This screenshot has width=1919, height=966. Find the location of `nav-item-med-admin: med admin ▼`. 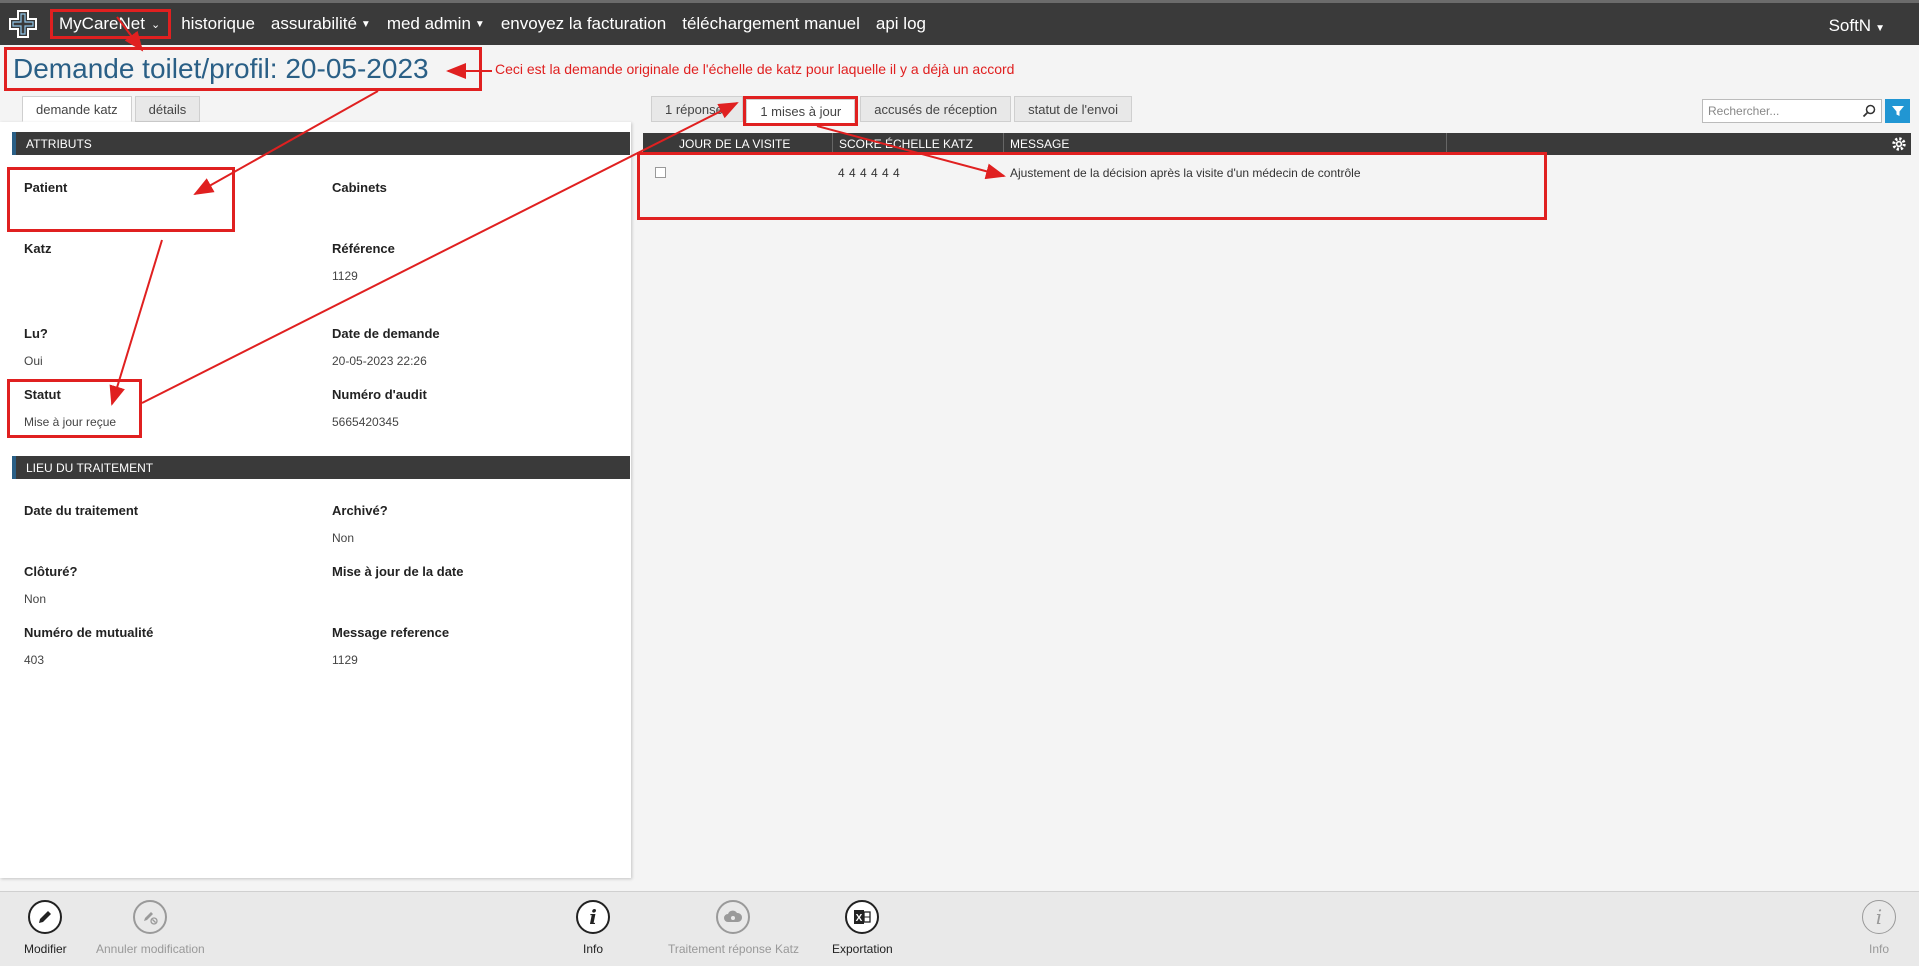

nav-item-med-admin: med admin ▼ is located at coordinates (436, 24).